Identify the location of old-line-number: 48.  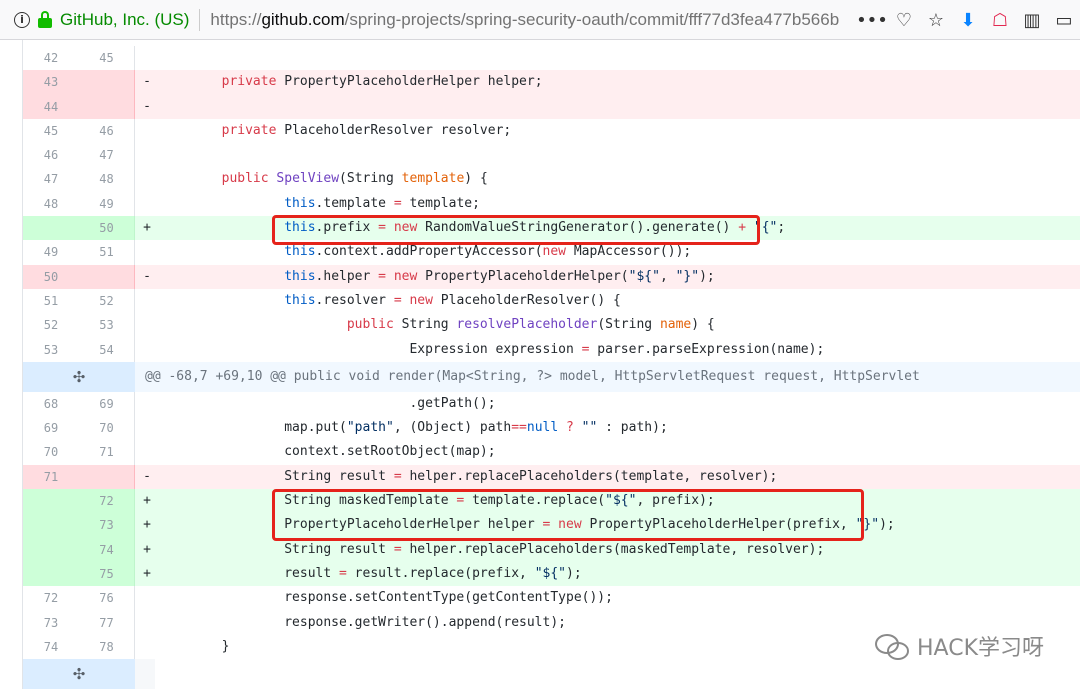
(51, 204).